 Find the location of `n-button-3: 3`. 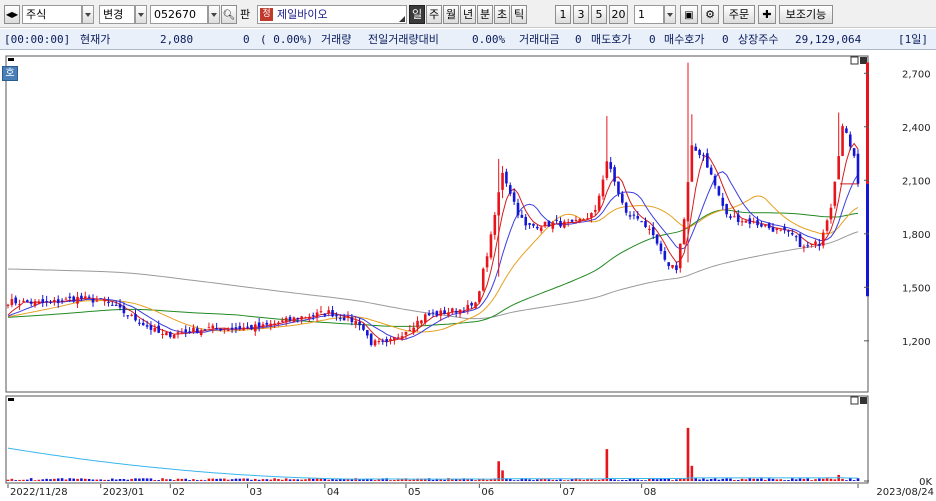

n-button-3: 3 is located at coordinates (581, 14).